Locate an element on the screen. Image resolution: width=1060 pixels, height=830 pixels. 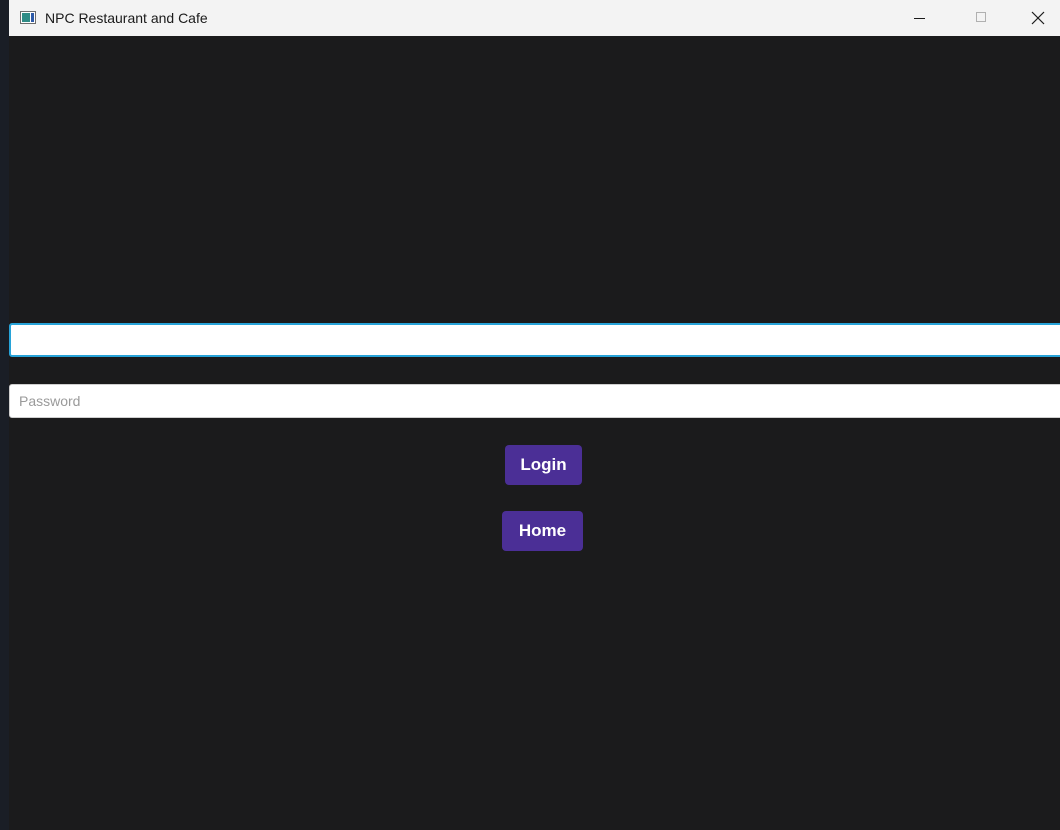
app-icon-pane-left is located at coordinates (26, 17).